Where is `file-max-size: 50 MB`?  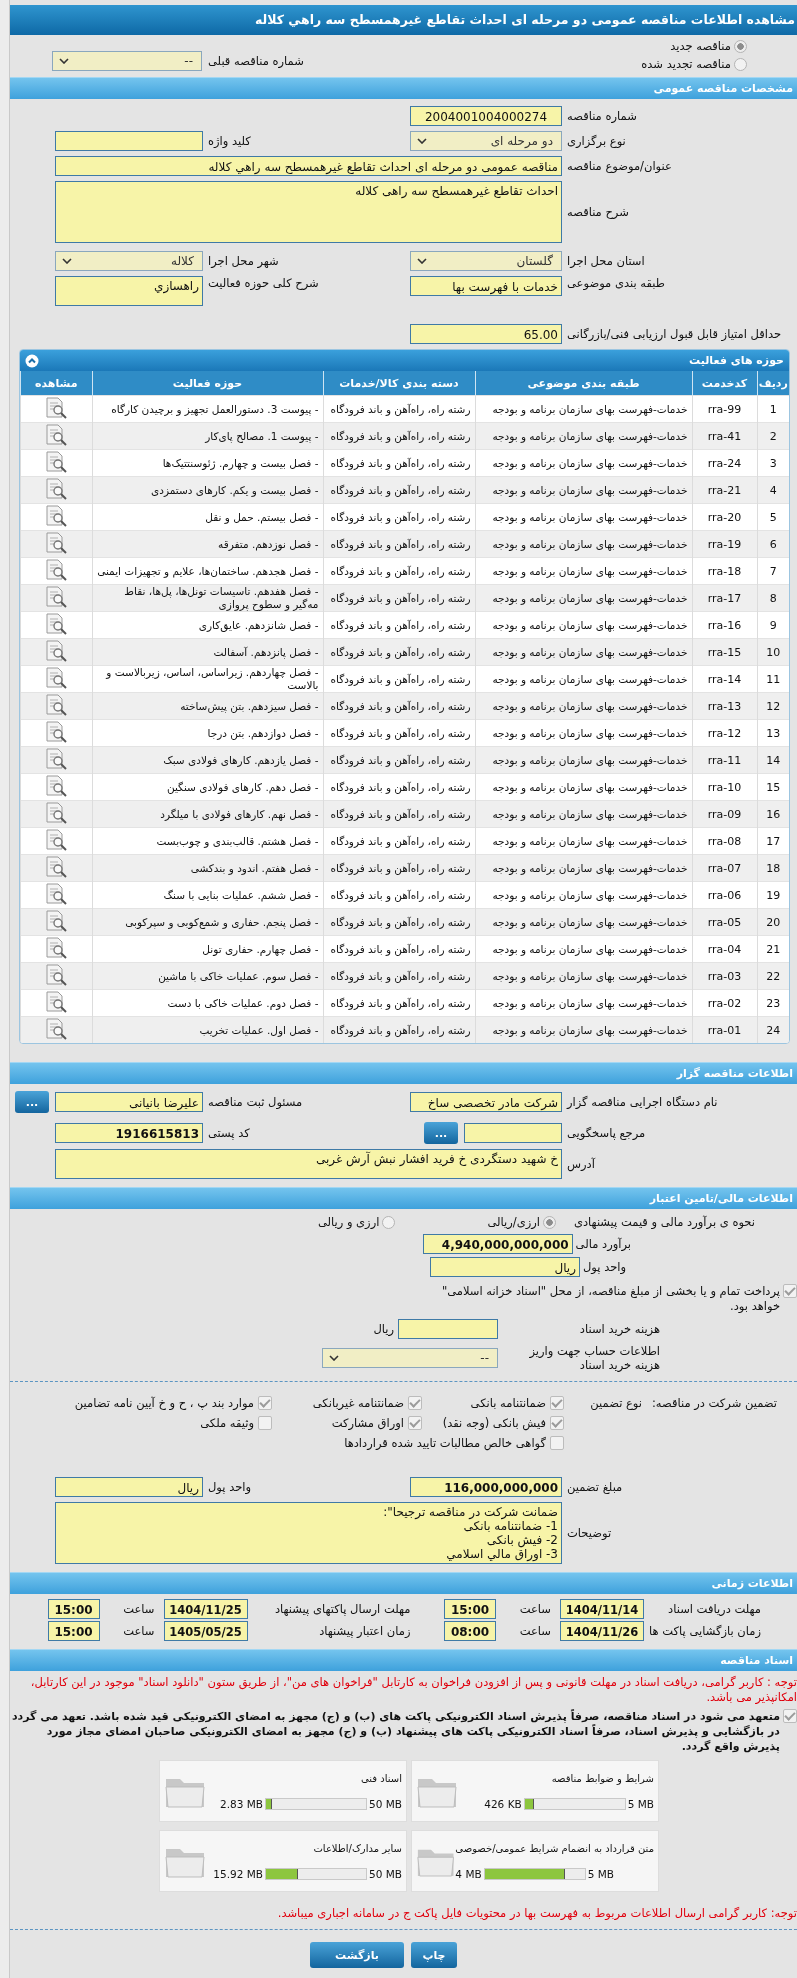 file-max-size: 50 MB is located at coordinates (385, 1873).